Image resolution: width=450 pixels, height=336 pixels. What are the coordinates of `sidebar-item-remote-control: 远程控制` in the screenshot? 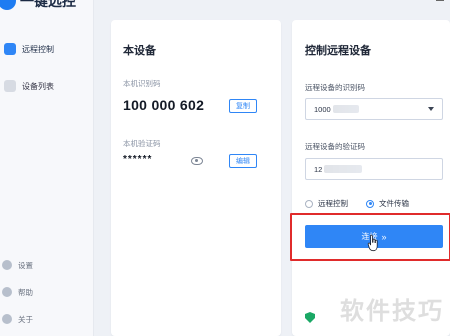 It's located at (47, 49).